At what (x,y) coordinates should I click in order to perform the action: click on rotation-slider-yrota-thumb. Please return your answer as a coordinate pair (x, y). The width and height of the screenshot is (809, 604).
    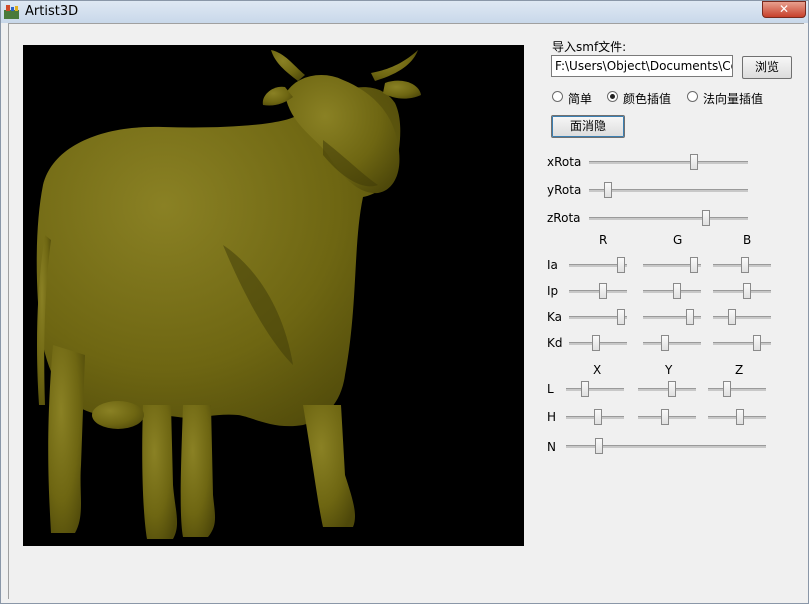
    Looking at the image, I should click on (608, 190).